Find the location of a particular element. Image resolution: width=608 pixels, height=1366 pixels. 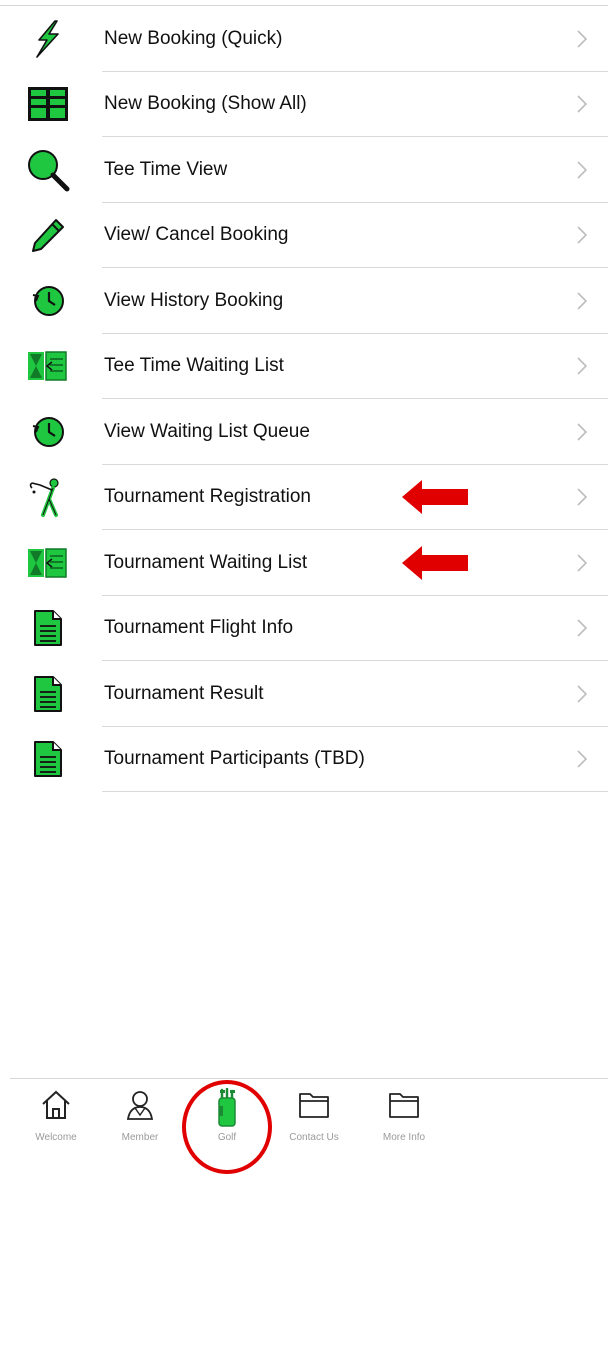

menu-item-label: New Booking (Show All) is located at coordinates (205, 104).